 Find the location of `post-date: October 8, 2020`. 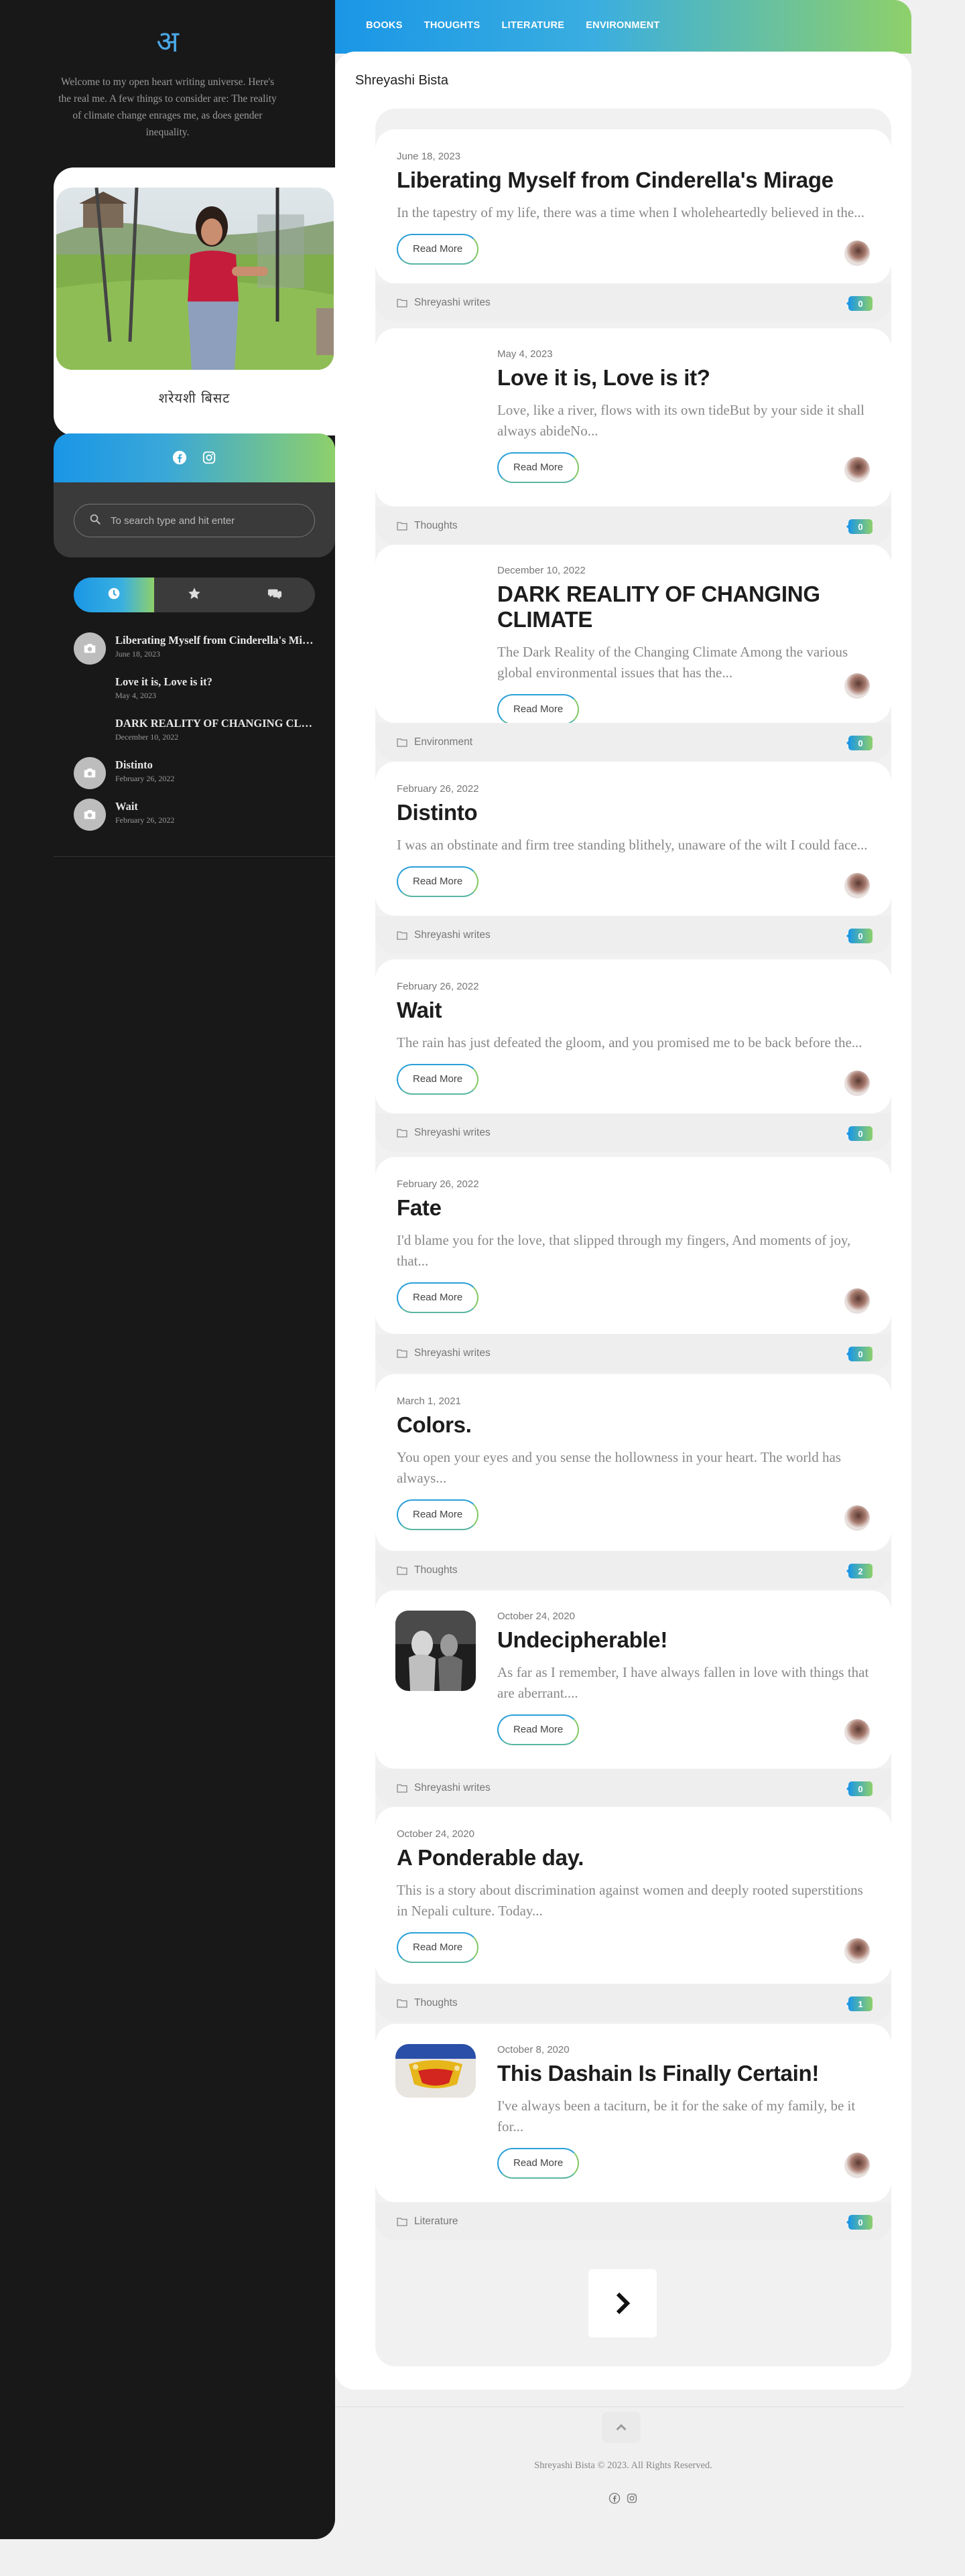

post-date: October 8, 2020 is located at coordinates (533, 2049).